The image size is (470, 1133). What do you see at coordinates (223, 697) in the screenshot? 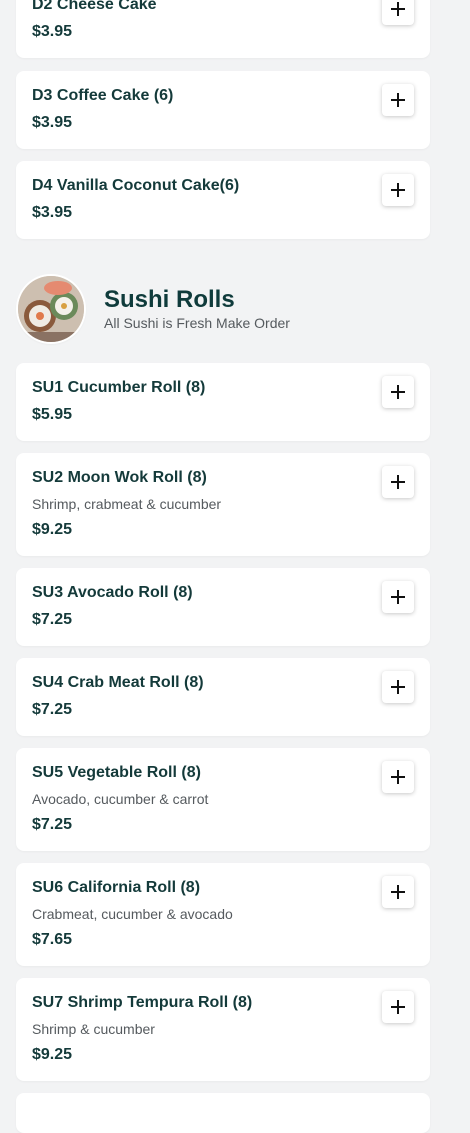
I see `menu-item-card: SU4 Crab Meat Roll (8) $7.25` at bounding box center [223, 697].